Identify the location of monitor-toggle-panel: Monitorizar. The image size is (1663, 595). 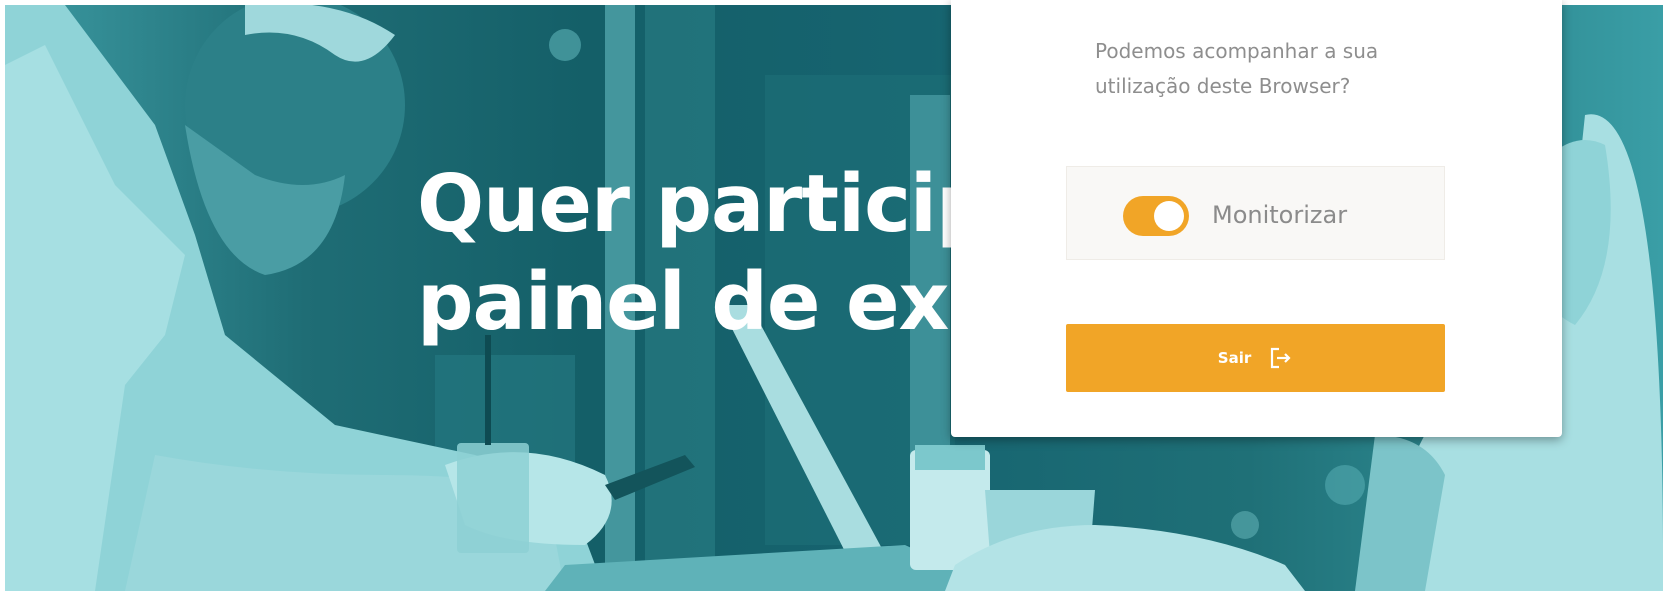
(1255, 213).